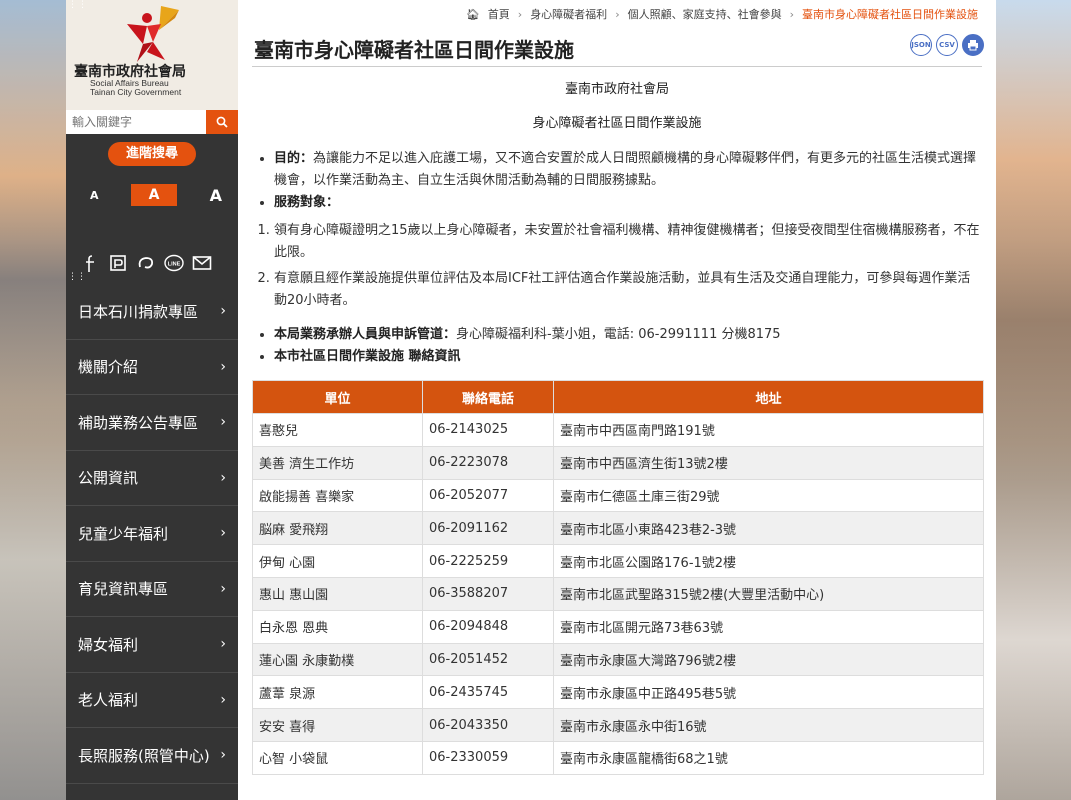 Image resolution: width=1071 pixels, height=800 pixels. I want to click on unit-cell: 蘆葦 泉源, so click(337, 692).